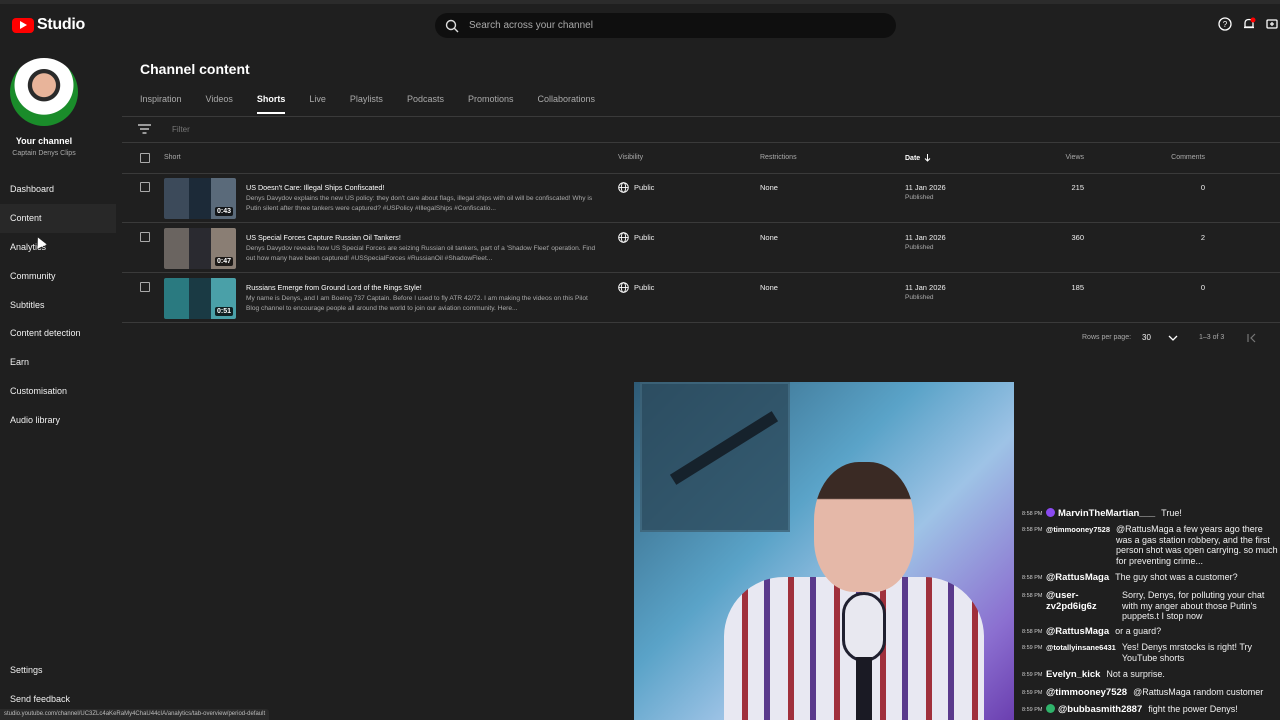 The height and width of the screenshot is (720, 1280). I want to click on sidebar-item-community: Community, so click(58, 275).